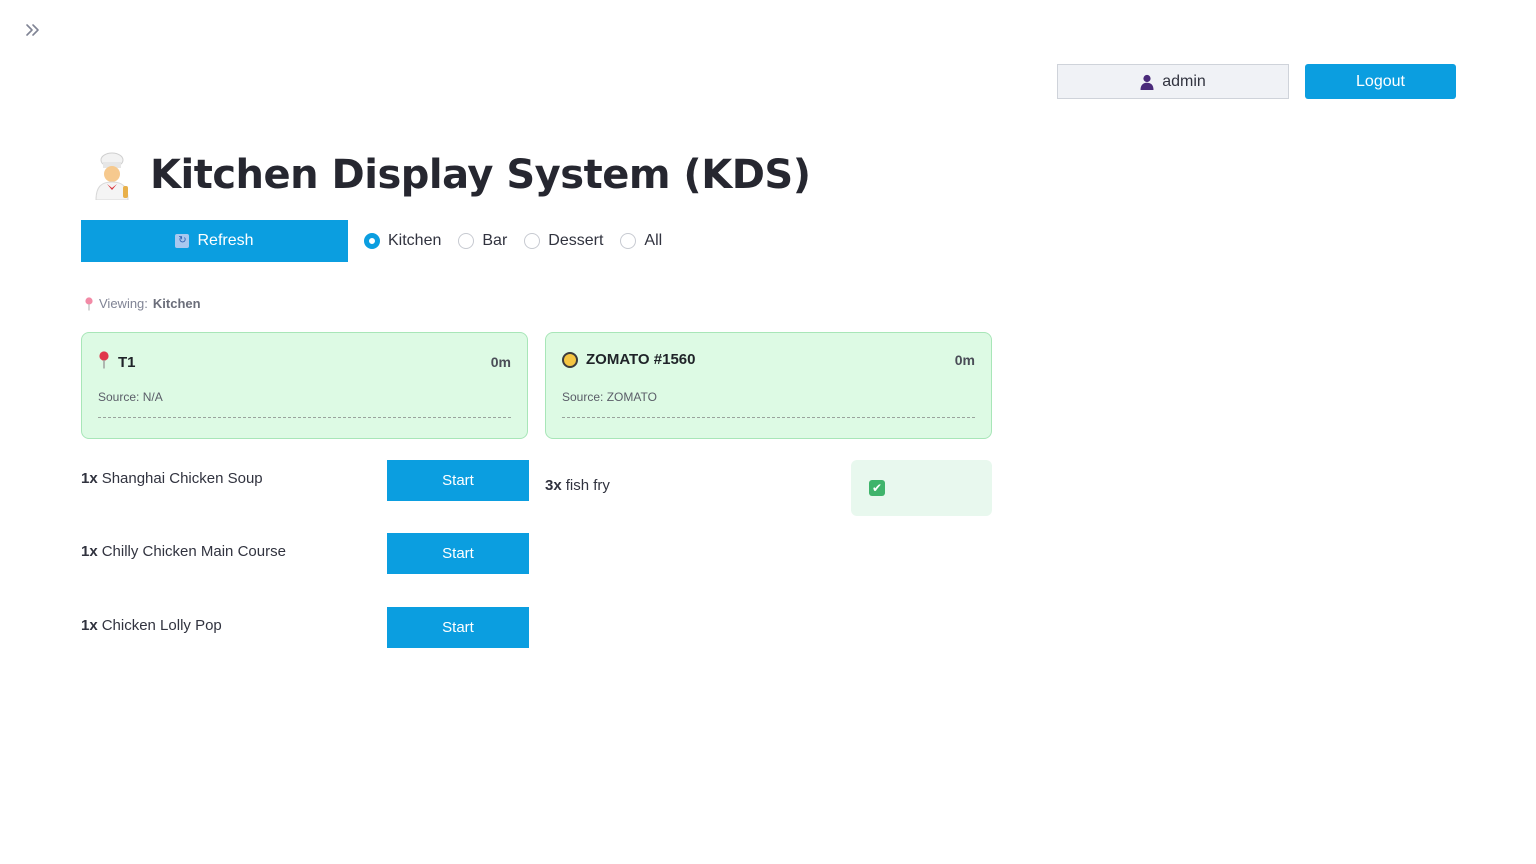 Image resolution: width=1536 pixels, height=864 pixels. Describe the element at coordinates (570, 359) in the screenshot. I see `zomato-icon` at that location.